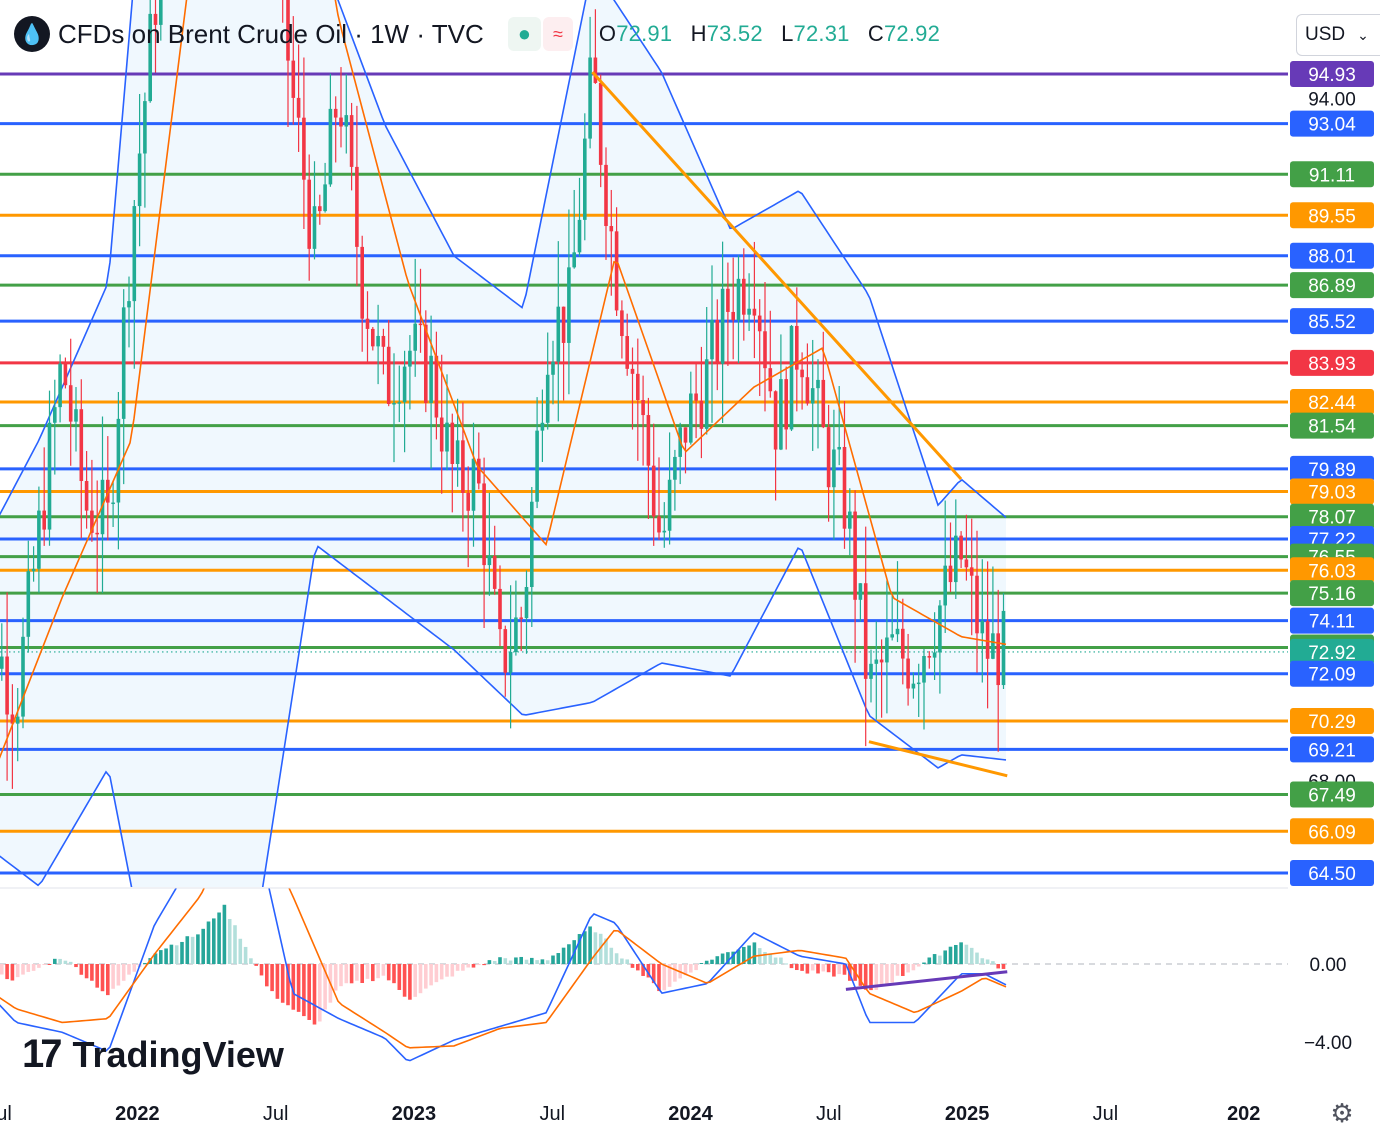 The image size is (1380, 1133). Describe the element at coordinates (271, 34) in the screenshot. I see `chart-title: CFDs on Brent Crude Oil · 1W · TVC` at that location.